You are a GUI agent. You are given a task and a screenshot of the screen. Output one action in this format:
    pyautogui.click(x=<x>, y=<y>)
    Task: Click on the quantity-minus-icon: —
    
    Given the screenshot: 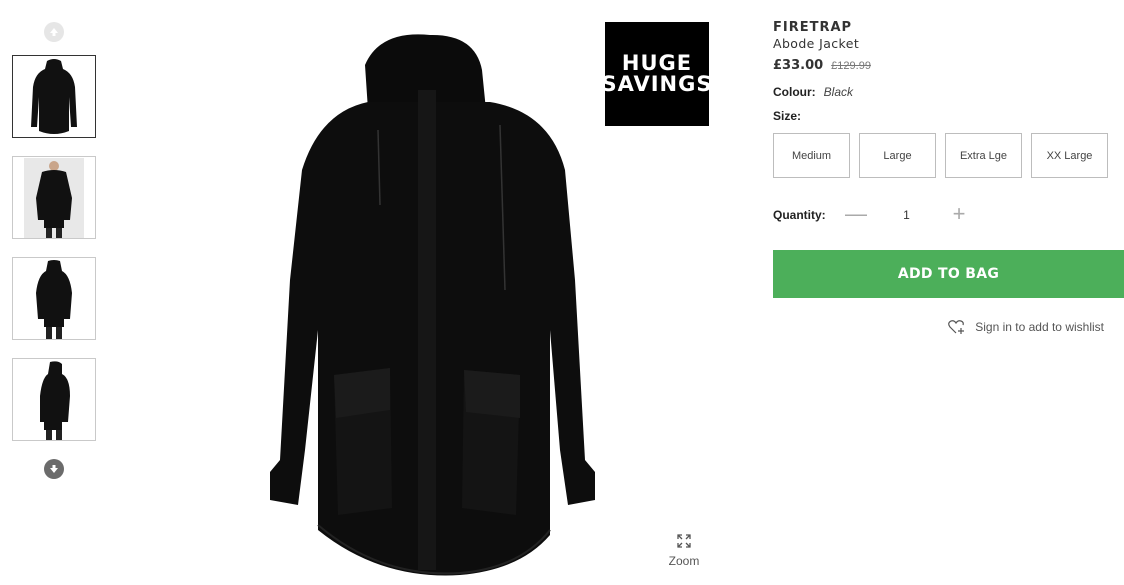 What is the action you would take?
    pyautogui.click(x=856, y=214)
    